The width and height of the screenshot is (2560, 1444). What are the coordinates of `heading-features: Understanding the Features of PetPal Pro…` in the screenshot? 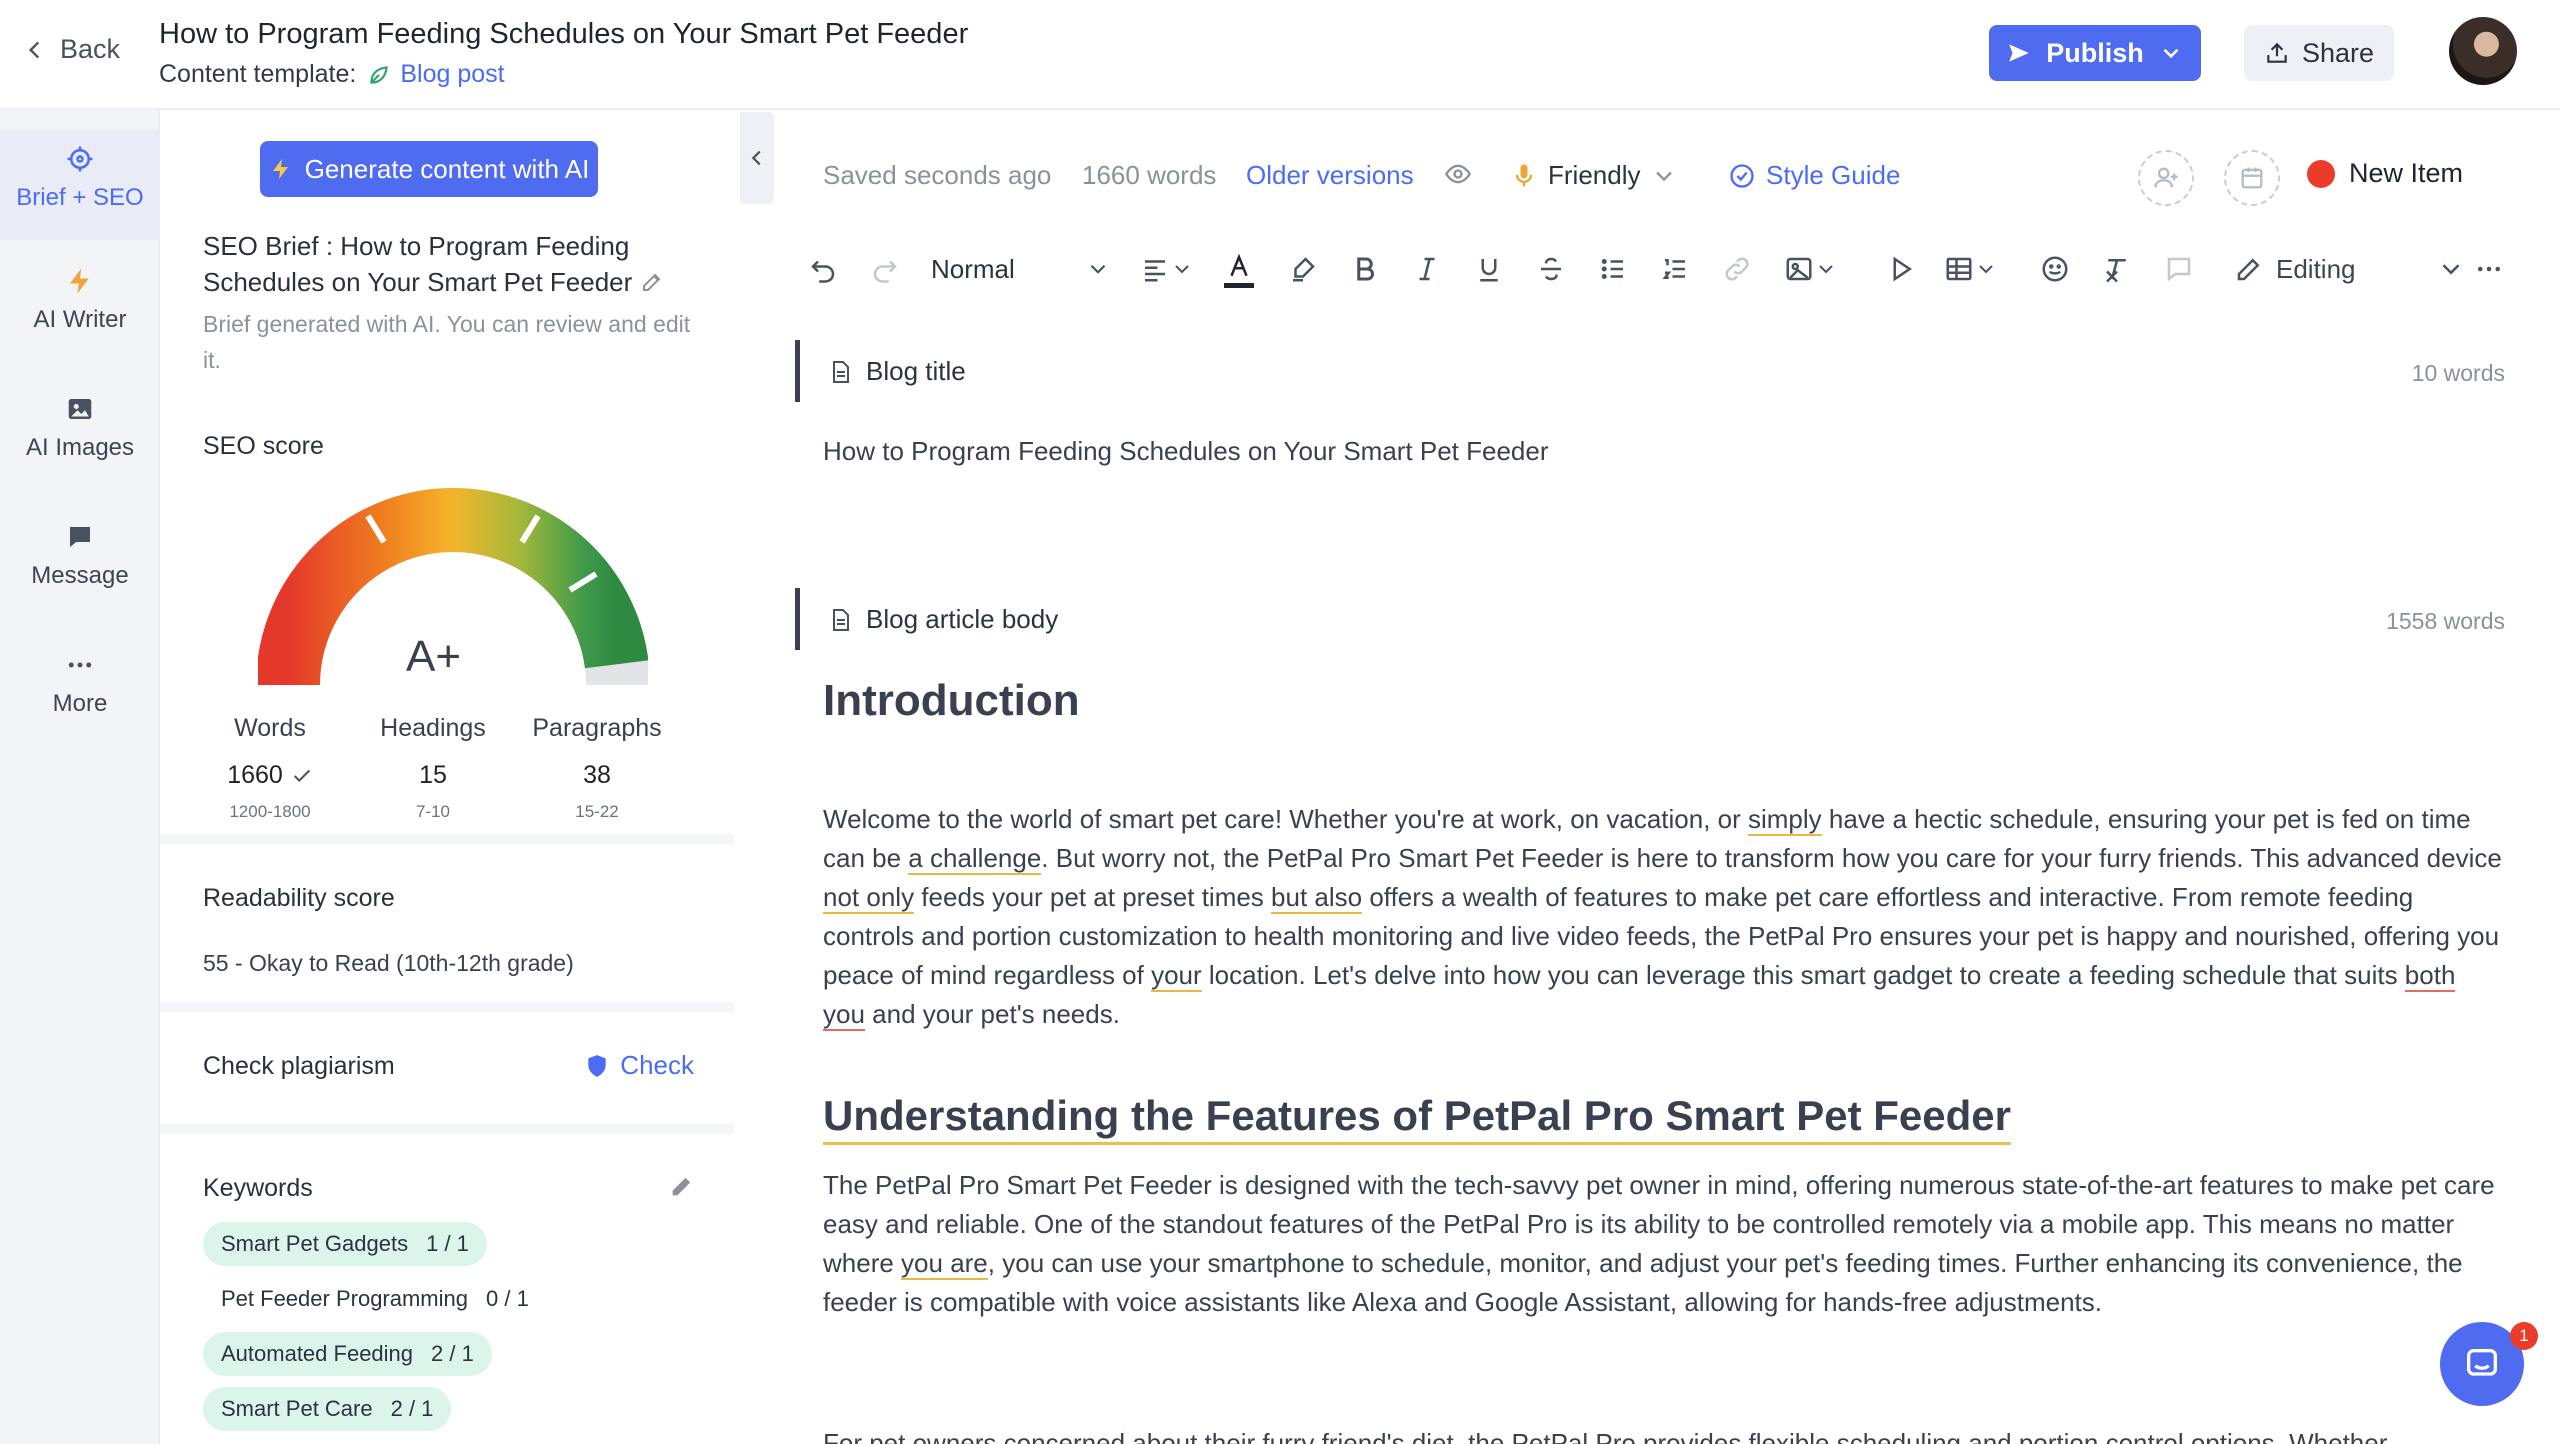 It's located at (1417, 1118).